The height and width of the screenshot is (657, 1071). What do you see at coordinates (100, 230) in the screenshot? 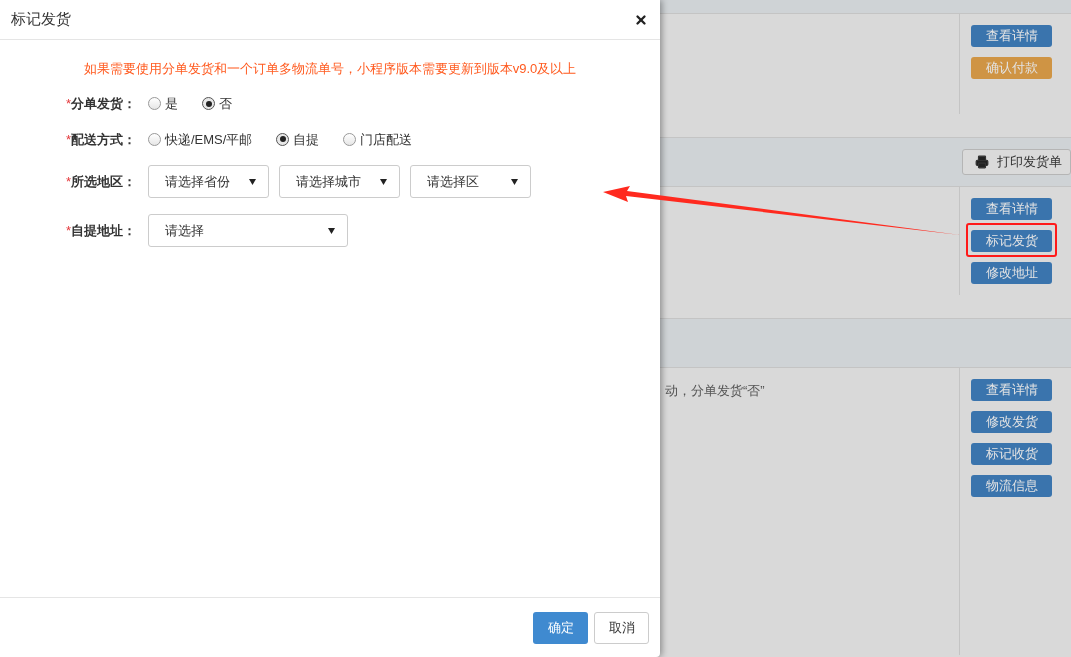
I see `field-label: *自提地址：` at bounding box center [100, 230].